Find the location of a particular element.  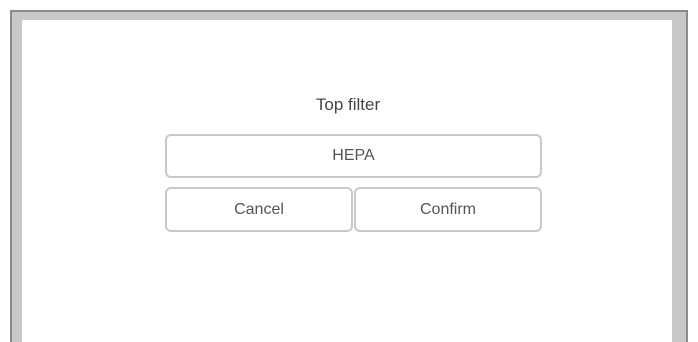

cancel-button: Cancel is located at coordinates (259, 209).